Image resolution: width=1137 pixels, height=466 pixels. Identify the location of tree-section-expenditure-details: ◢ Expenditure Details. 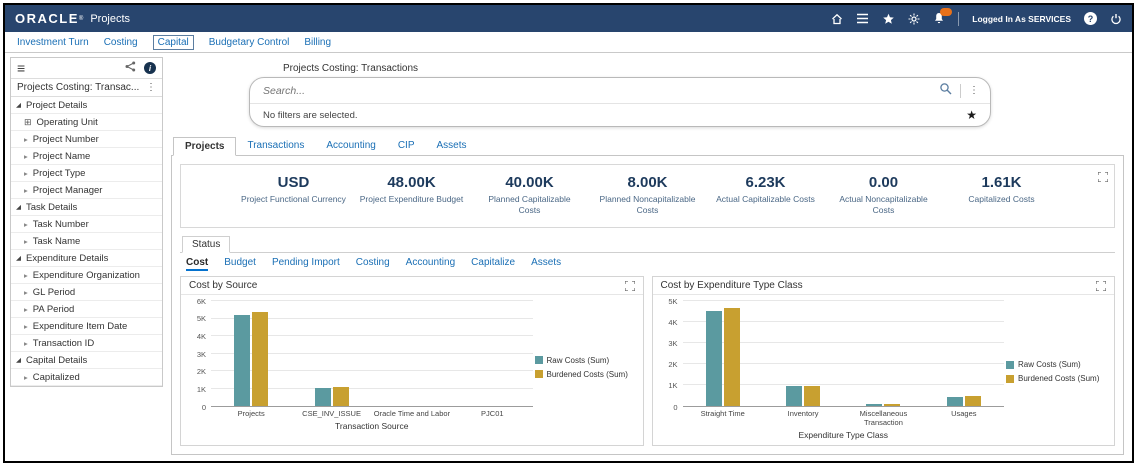
(86, 258).